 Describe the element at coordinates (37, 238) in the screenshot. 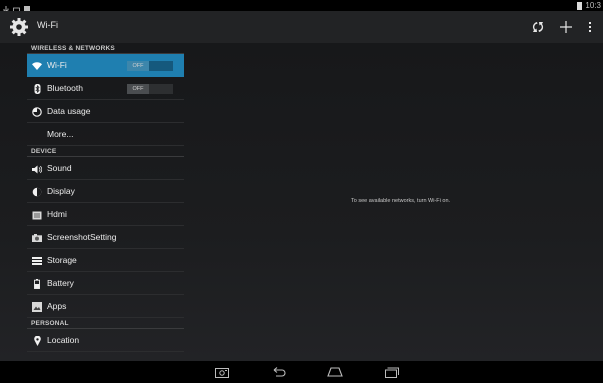

I see `camera-icon` at that location.